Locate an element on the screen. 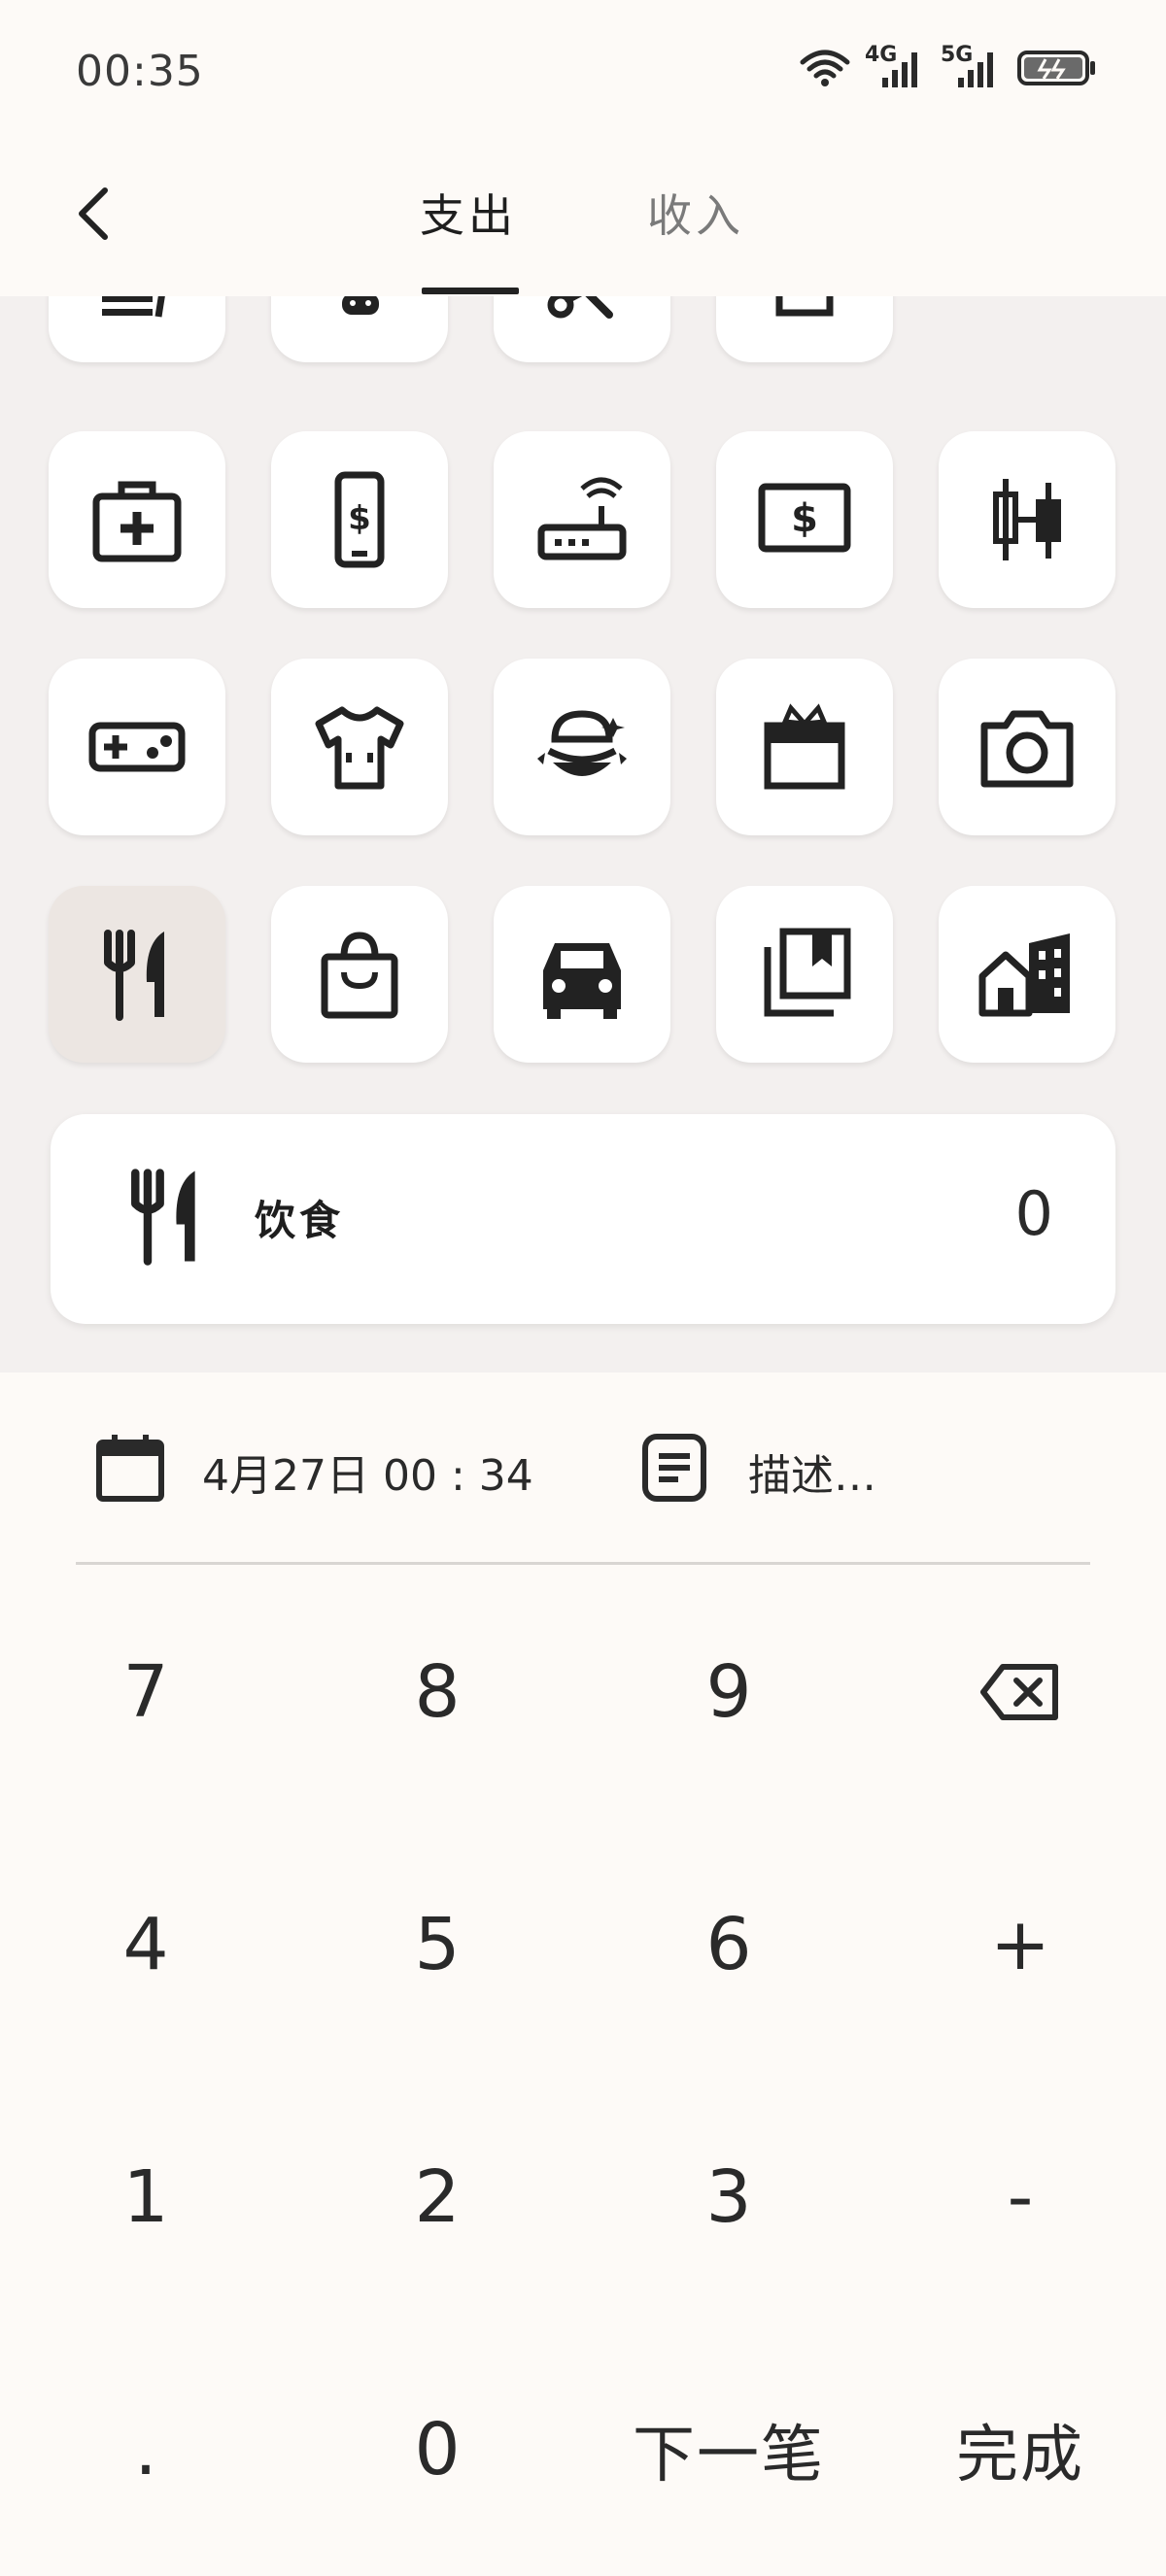 Image resolution: width=1166 pixels, height=2576 pixels. category-cash: $ is located at coordinates (804, 519).